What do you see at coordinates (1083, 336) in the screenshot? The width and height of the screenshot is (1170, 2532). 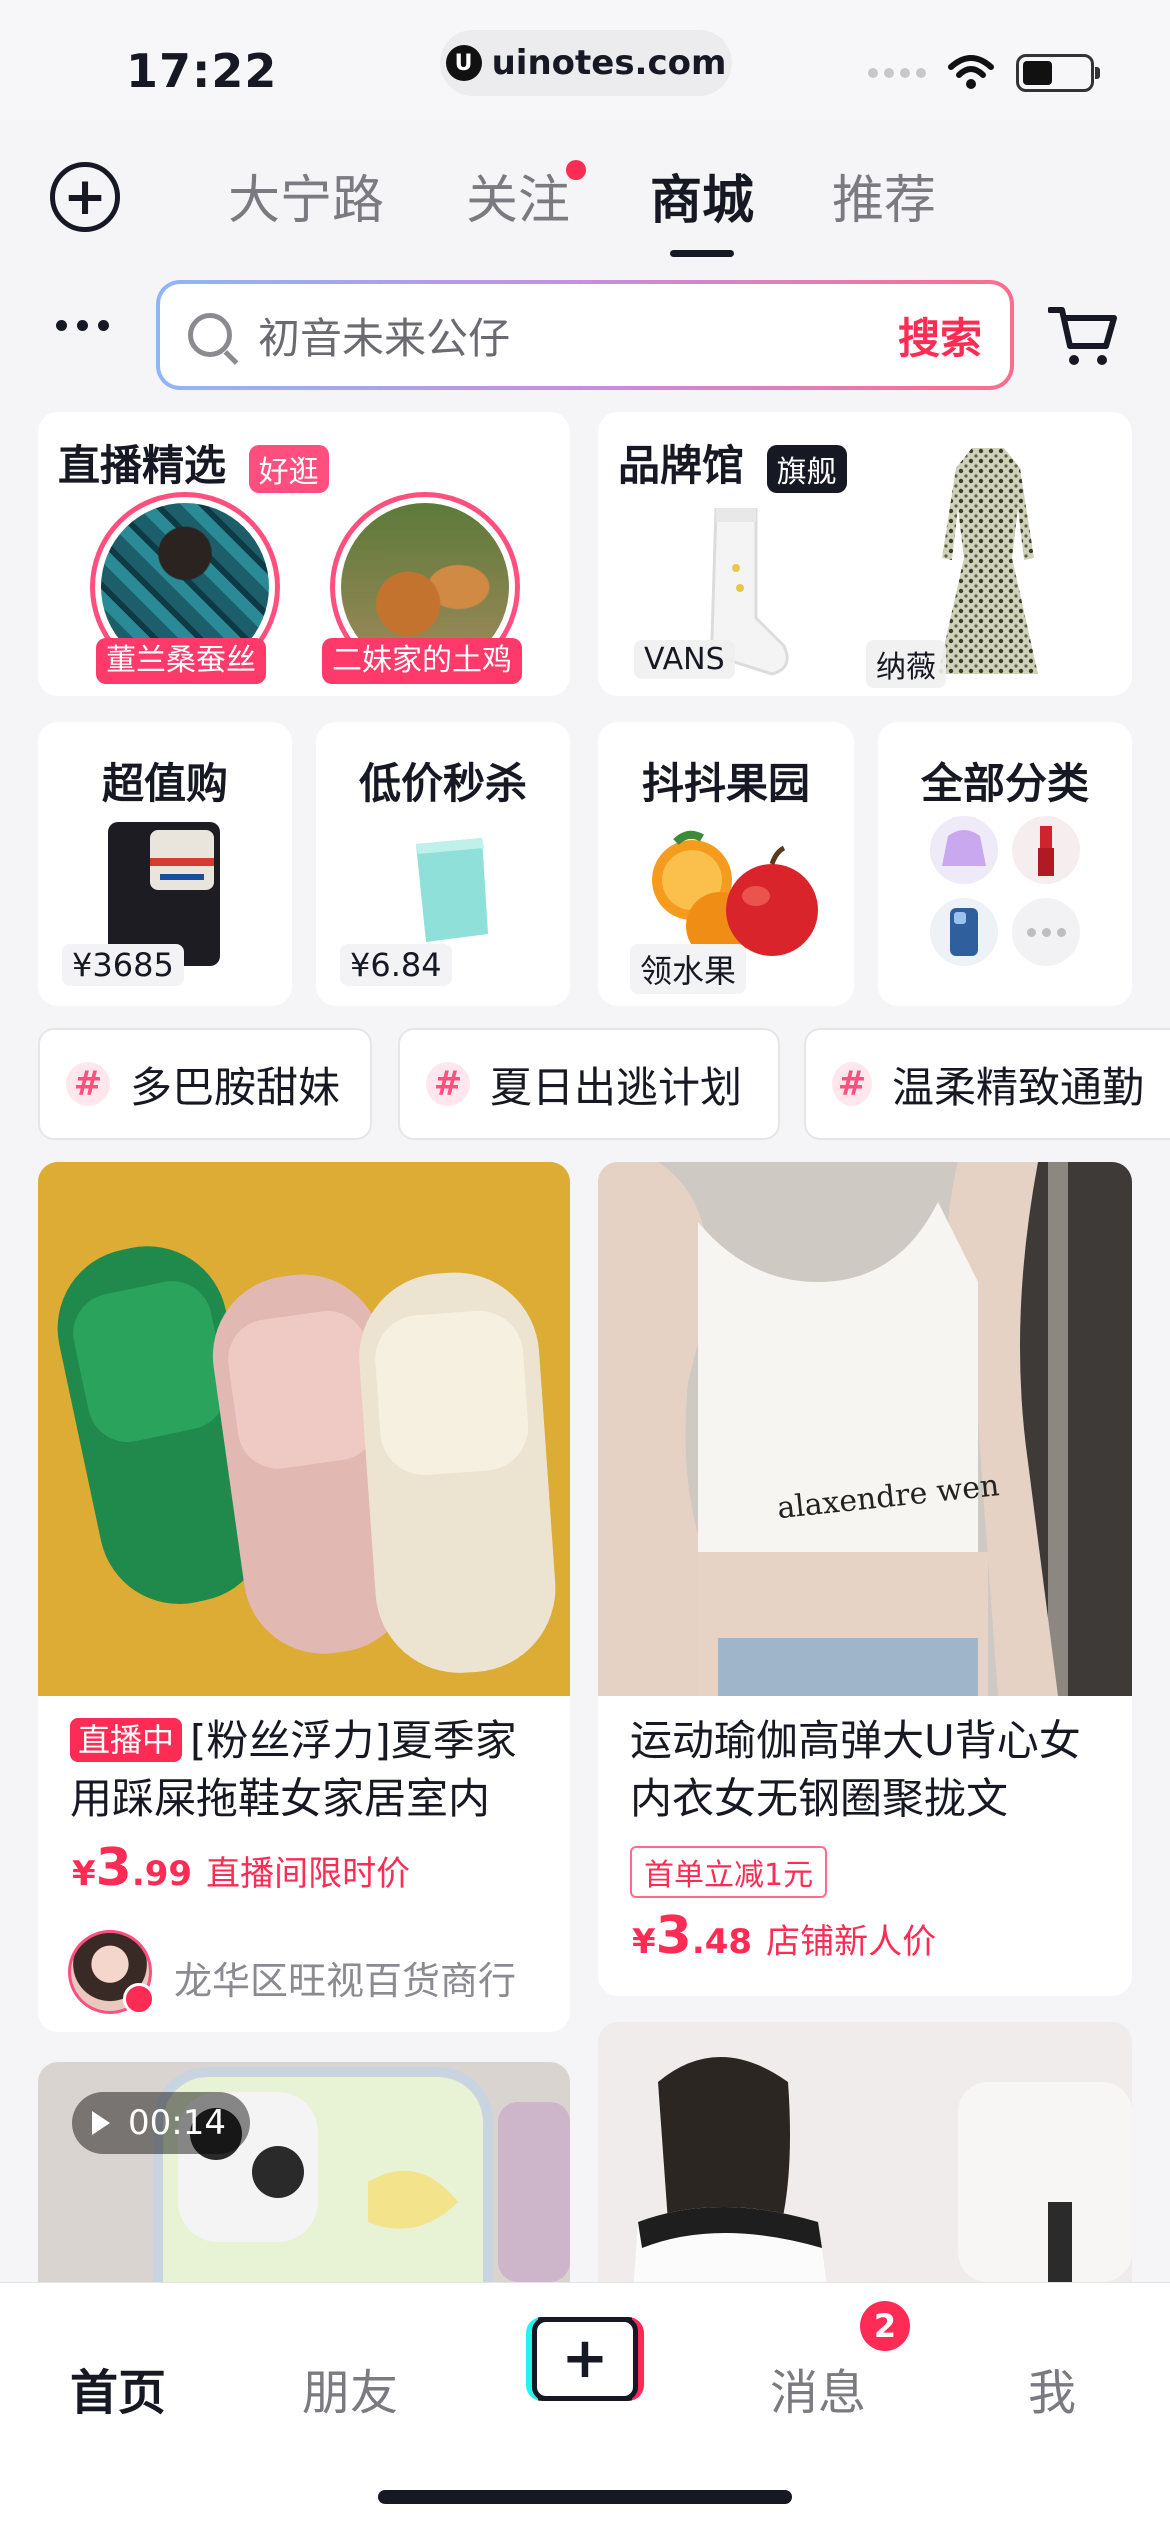 I see `cart-icon` at bounding box center [1083, 336].